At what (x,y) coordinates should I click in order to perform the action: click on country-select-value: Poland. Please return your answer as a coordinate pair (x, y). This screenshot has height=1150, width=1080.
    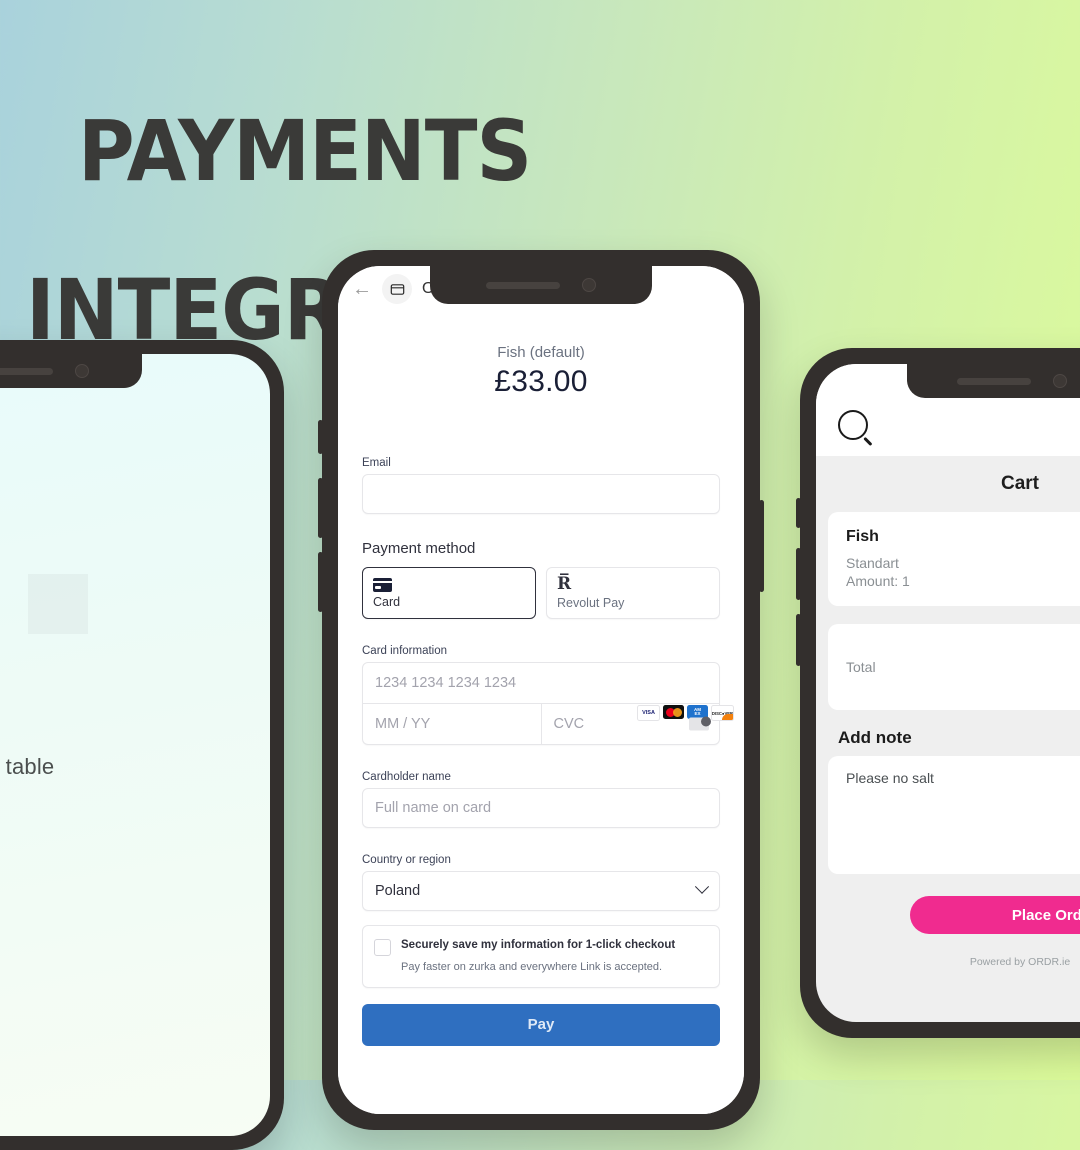
    Looking at the image, I should click on (398, 891).